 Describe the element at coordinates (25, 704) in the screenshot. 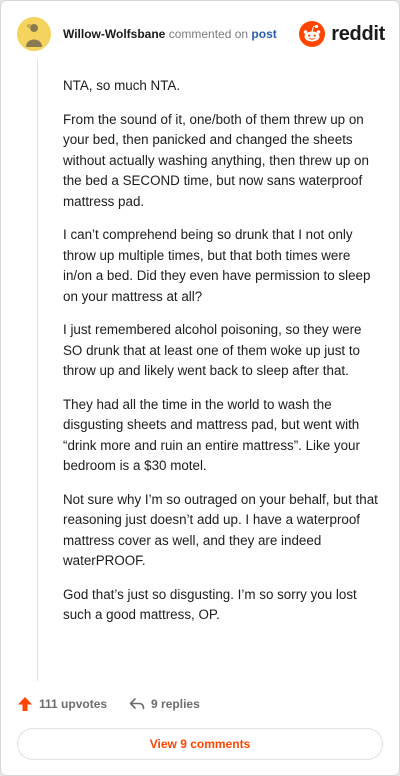

I see `upvote-arrow-icon` at that location.